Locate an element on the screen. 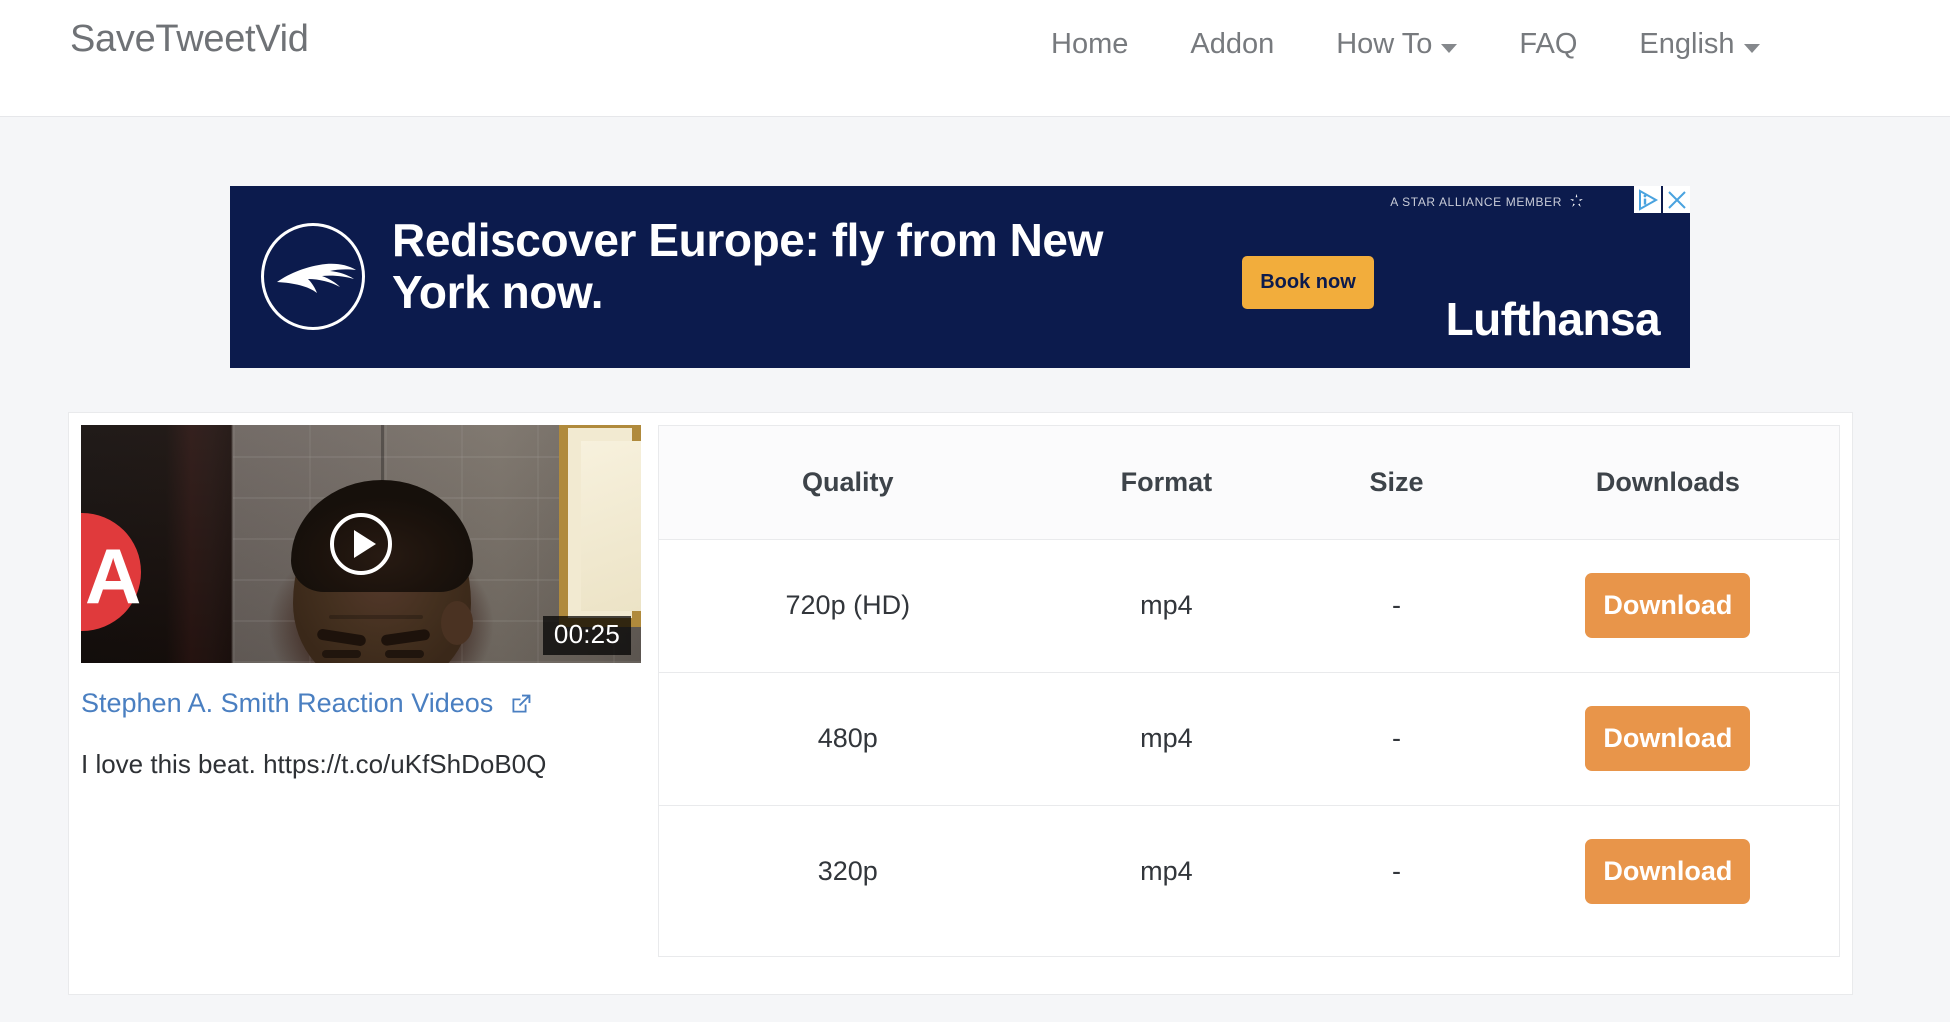  cell-quality: 320p is located at coordinates (847, 871).